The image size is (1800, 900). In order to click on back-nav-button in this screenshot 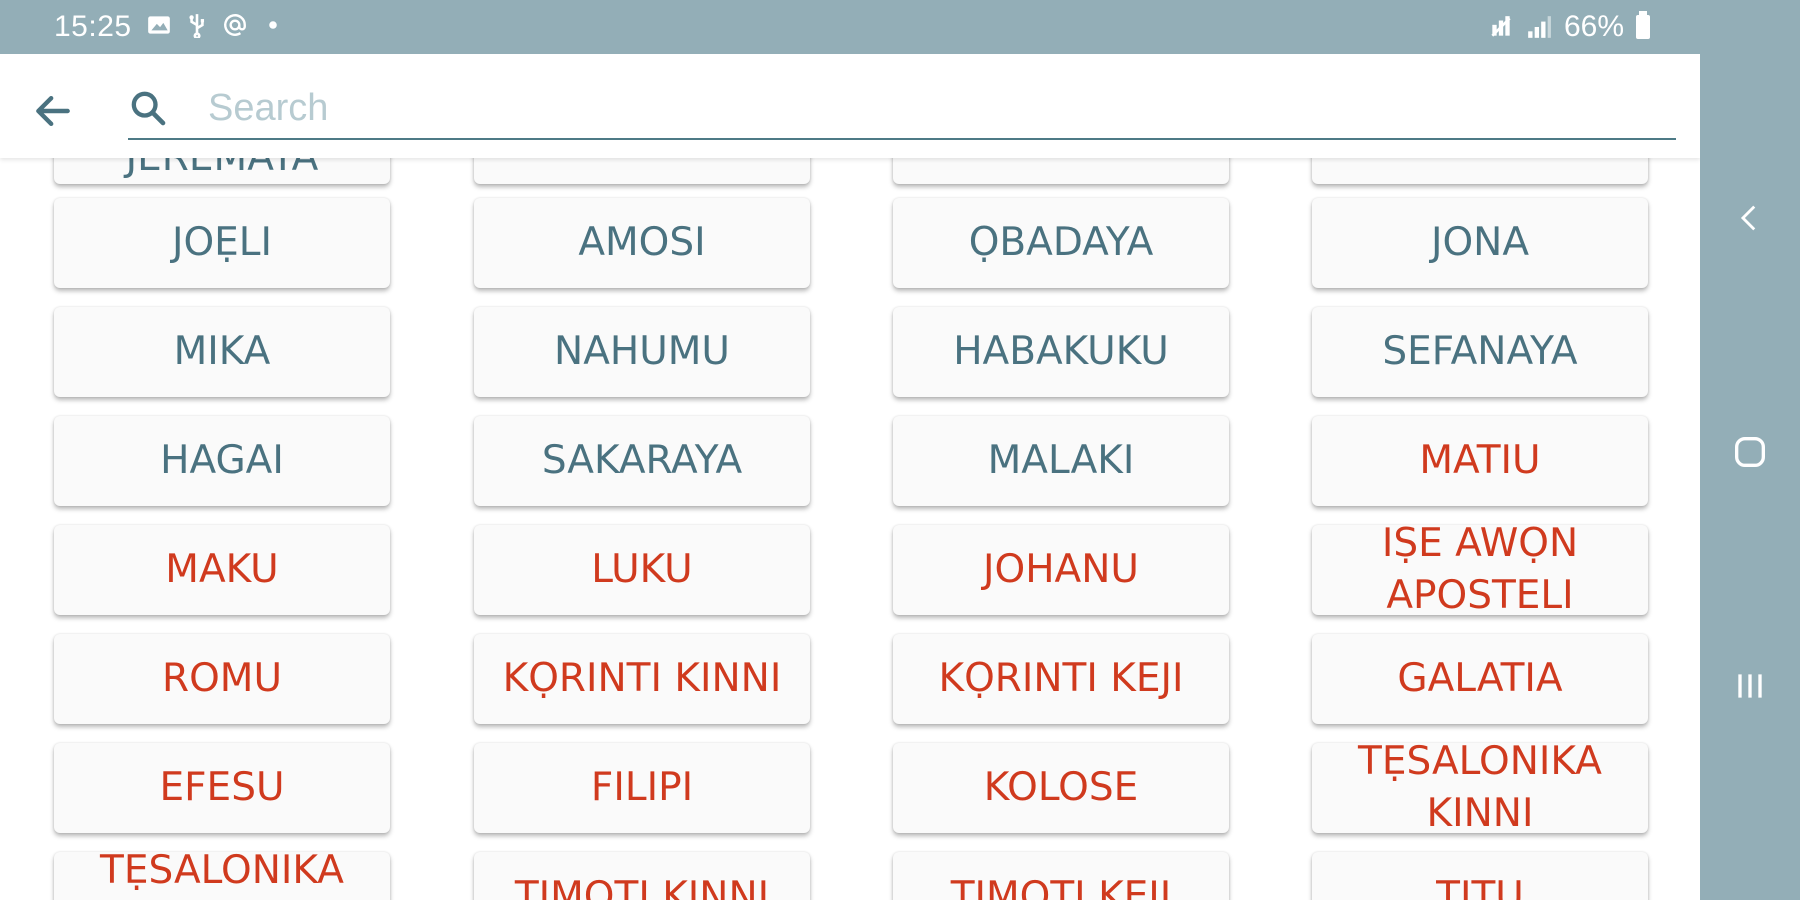, I will do `click(1750, 218)`.